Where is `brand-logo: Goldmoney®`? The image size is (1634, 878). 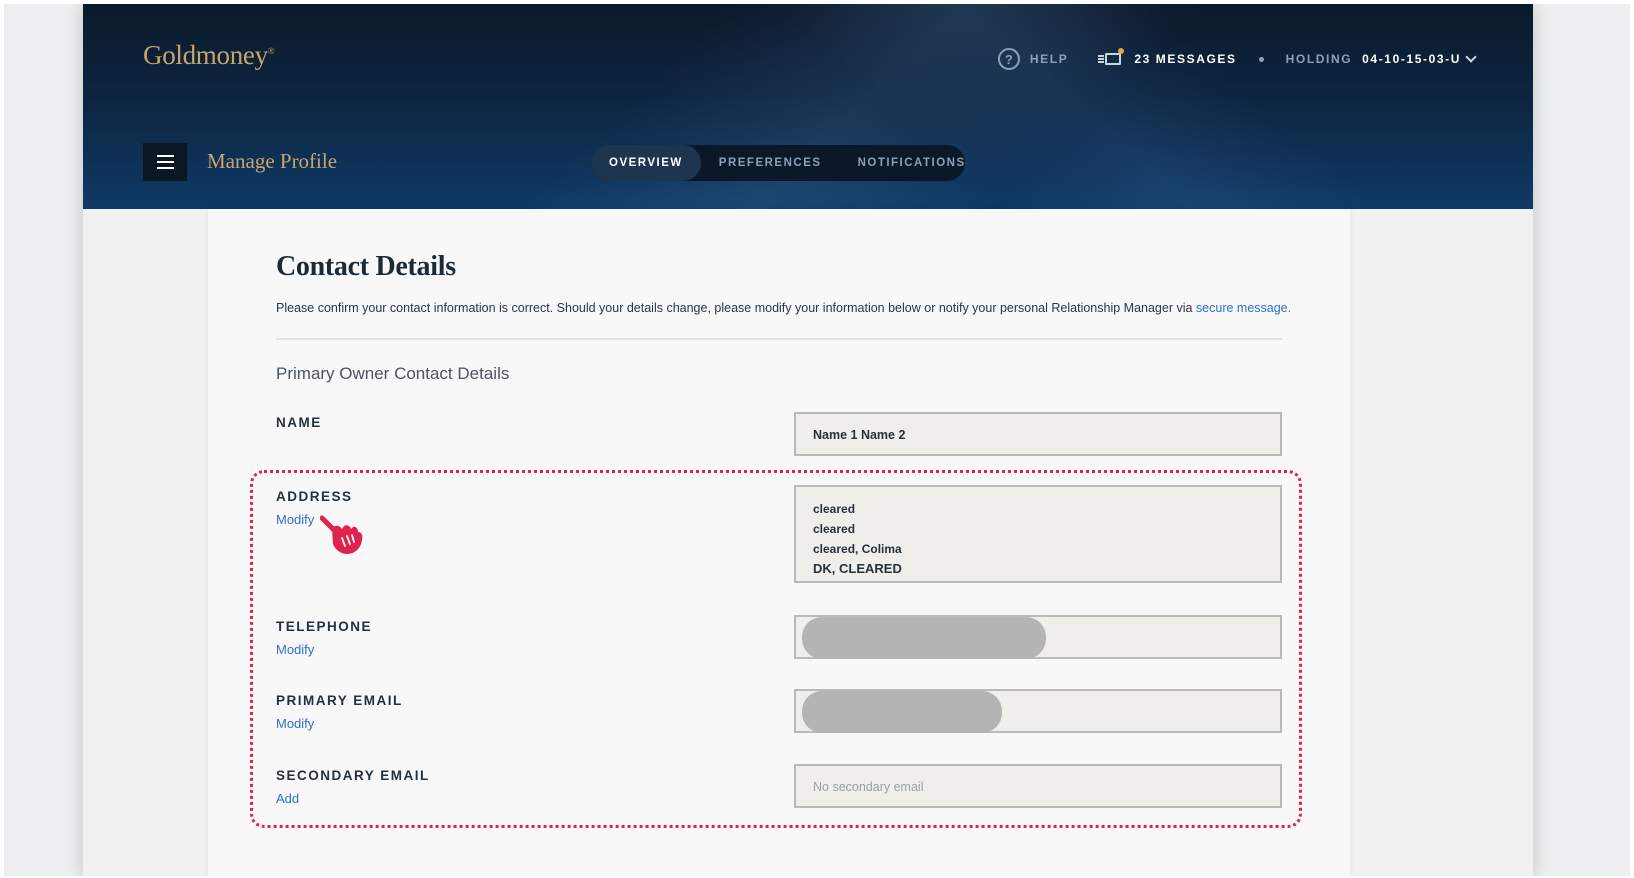
brand-logo: Goldmoney® is located at coordinates (209, 55).